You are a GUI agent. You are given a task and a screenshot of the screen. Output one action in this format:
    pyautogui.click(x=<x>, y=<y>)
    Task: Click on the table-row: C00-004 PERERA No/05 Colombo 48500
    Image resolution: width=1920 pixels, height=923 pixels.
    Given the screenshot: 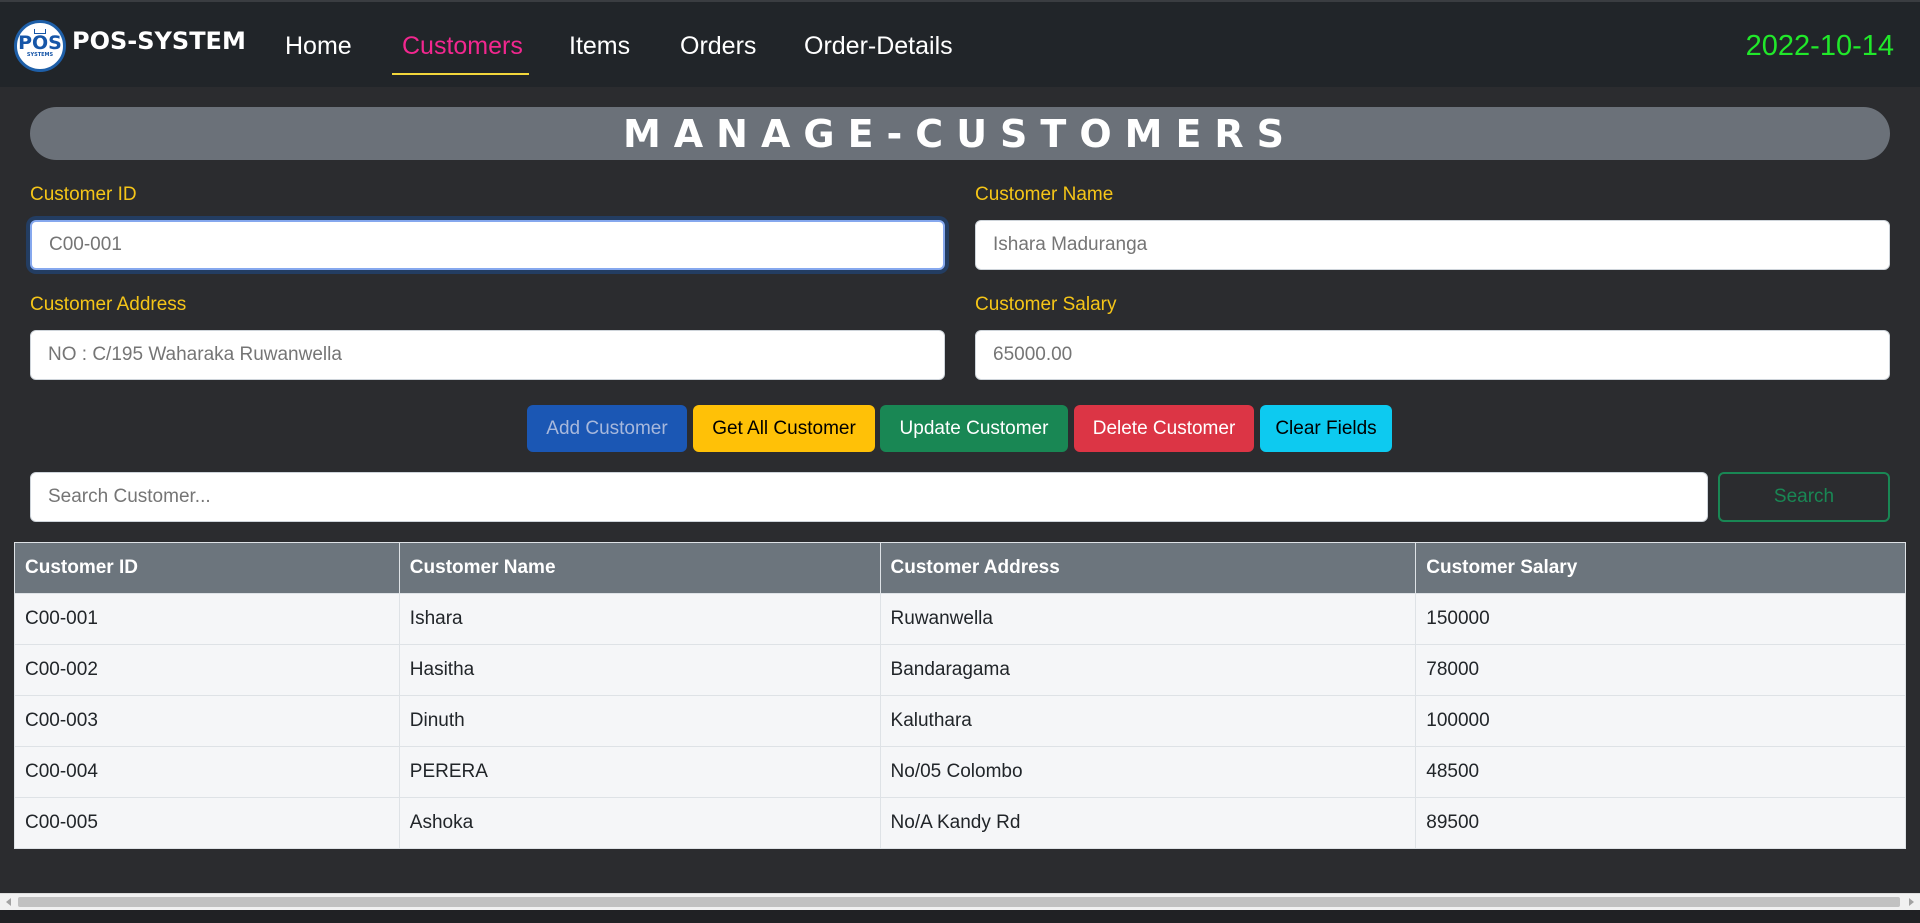 What is the action you would take?
    pyautogui.click(x=960, y=772)
    